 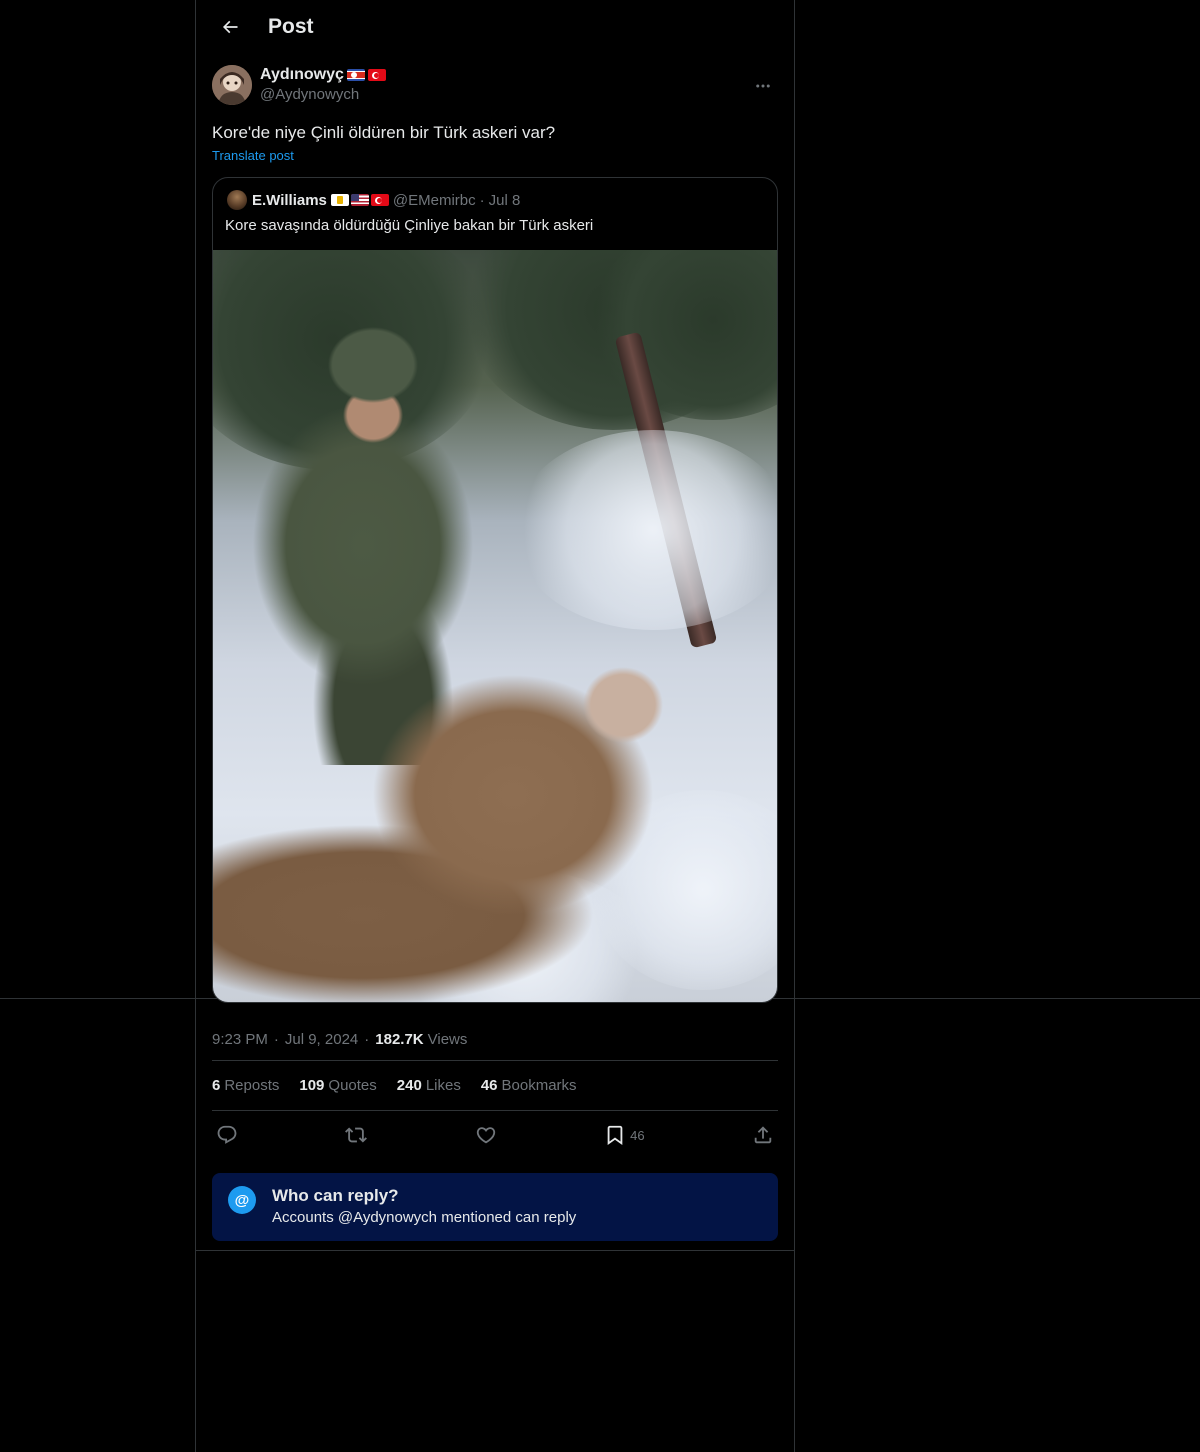 I want to click on virgin-islands-flag-icon, so click(x=339, y=200).